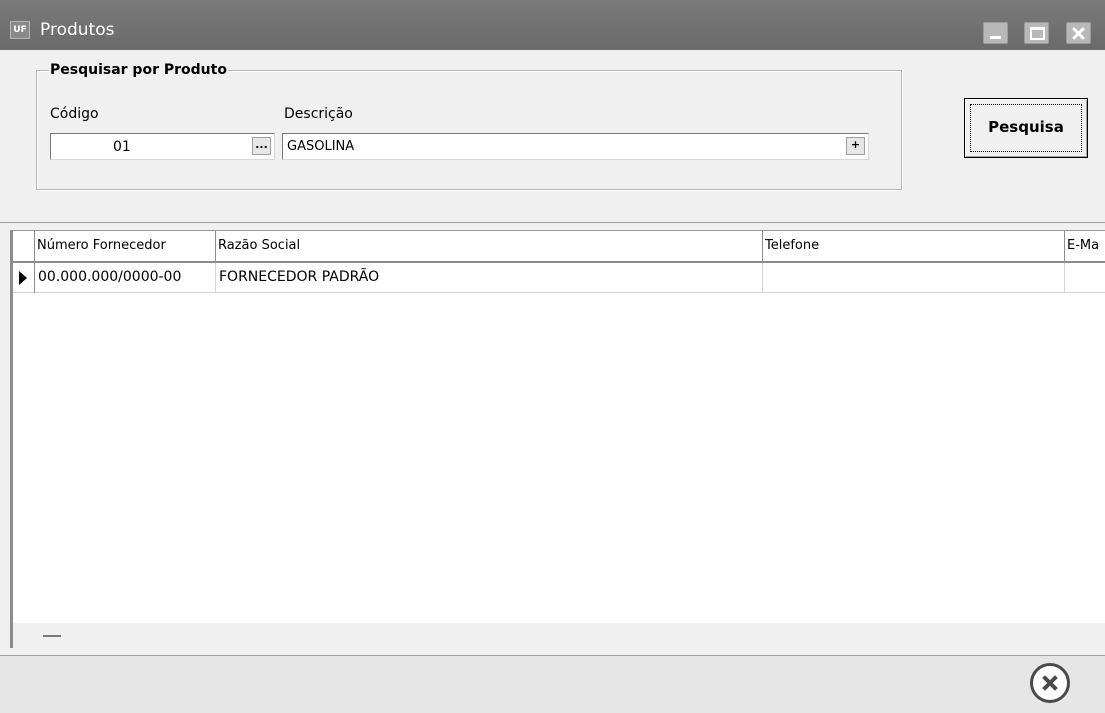  What do you see at coordinates (995, 33) in the screenshot?
I see `minimize-icon` at bounding box center [995, 33].